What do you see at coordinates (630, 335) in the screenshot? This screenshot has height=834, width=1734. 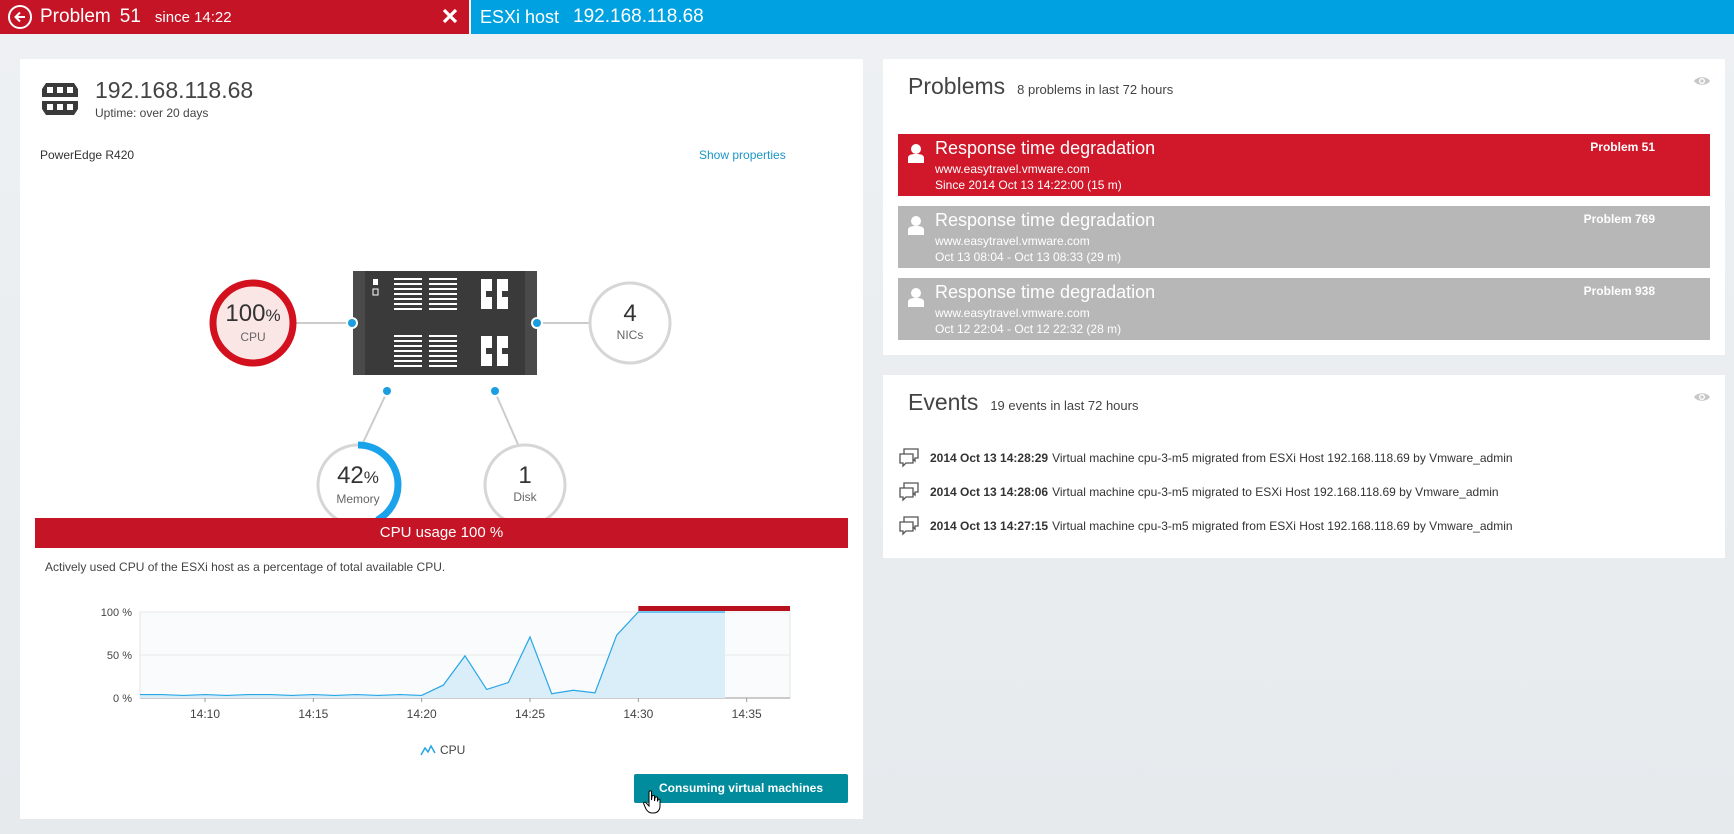 I see `nics-label: NICs` at bounding box center [630, 335].